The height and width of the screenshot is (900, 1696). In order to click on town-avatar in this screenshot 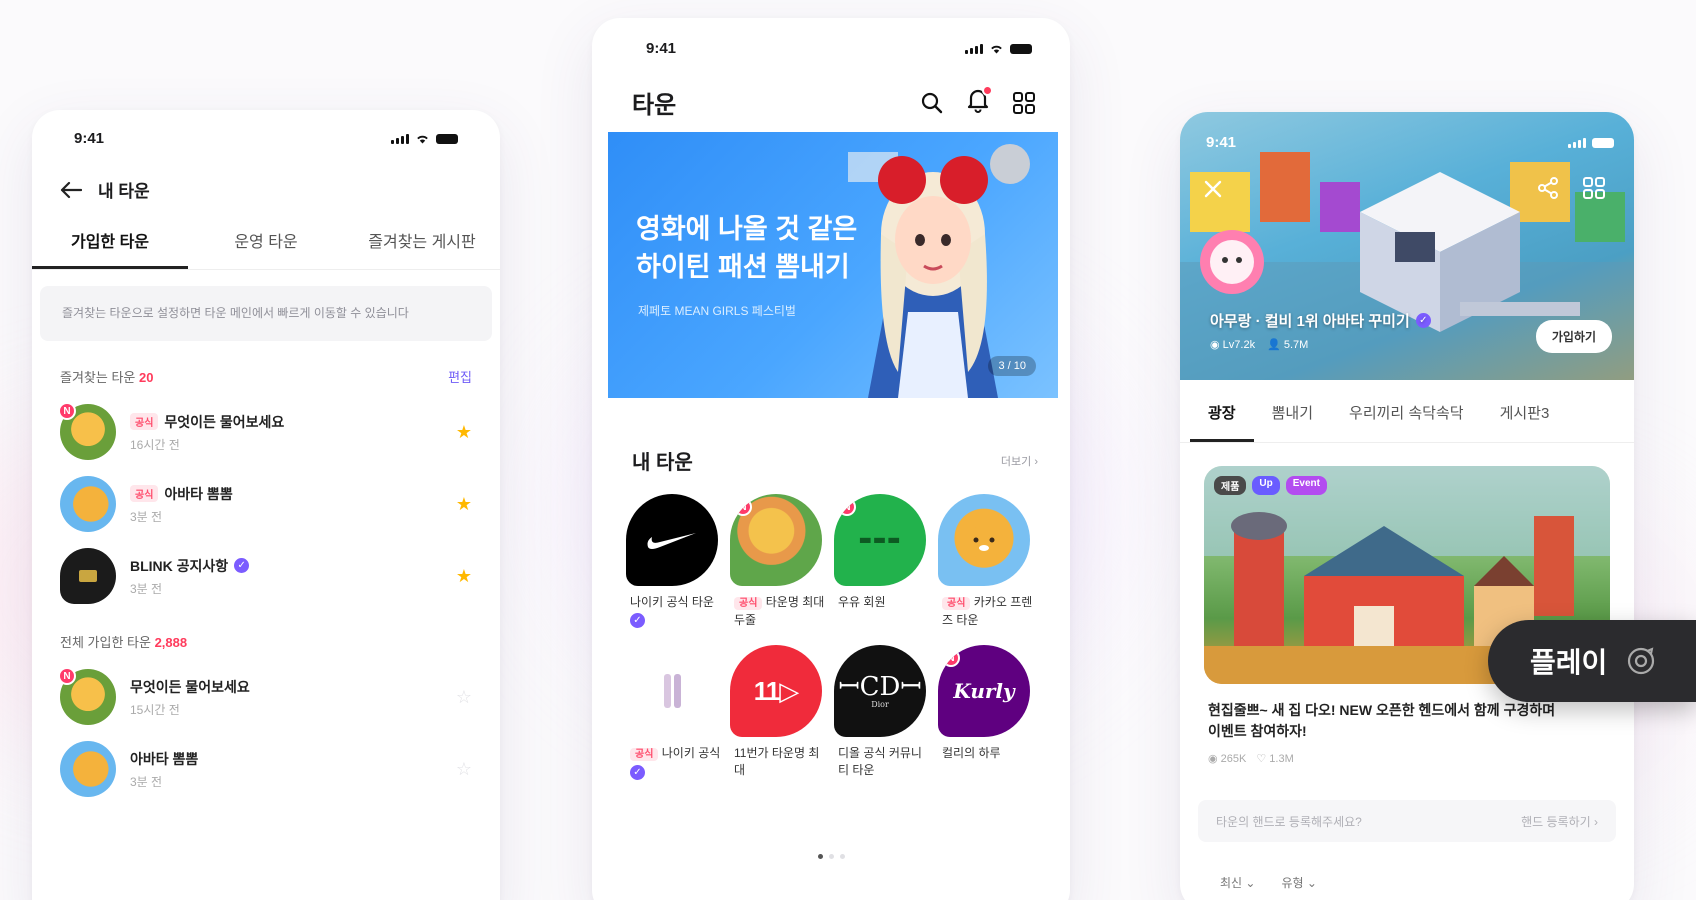, I will do `click(88, 576)`.